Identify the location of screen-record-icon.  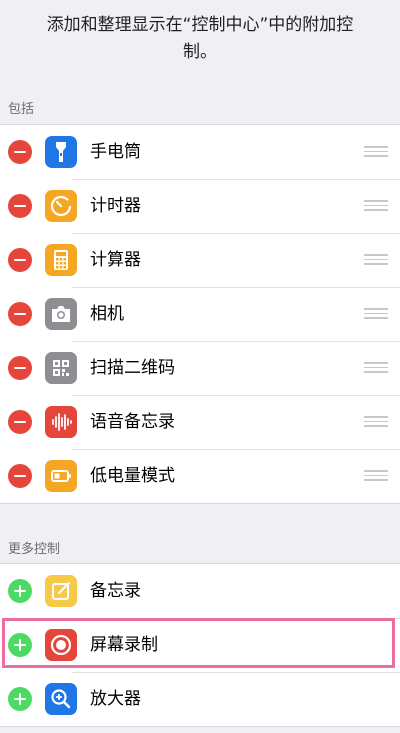
(61, 645).